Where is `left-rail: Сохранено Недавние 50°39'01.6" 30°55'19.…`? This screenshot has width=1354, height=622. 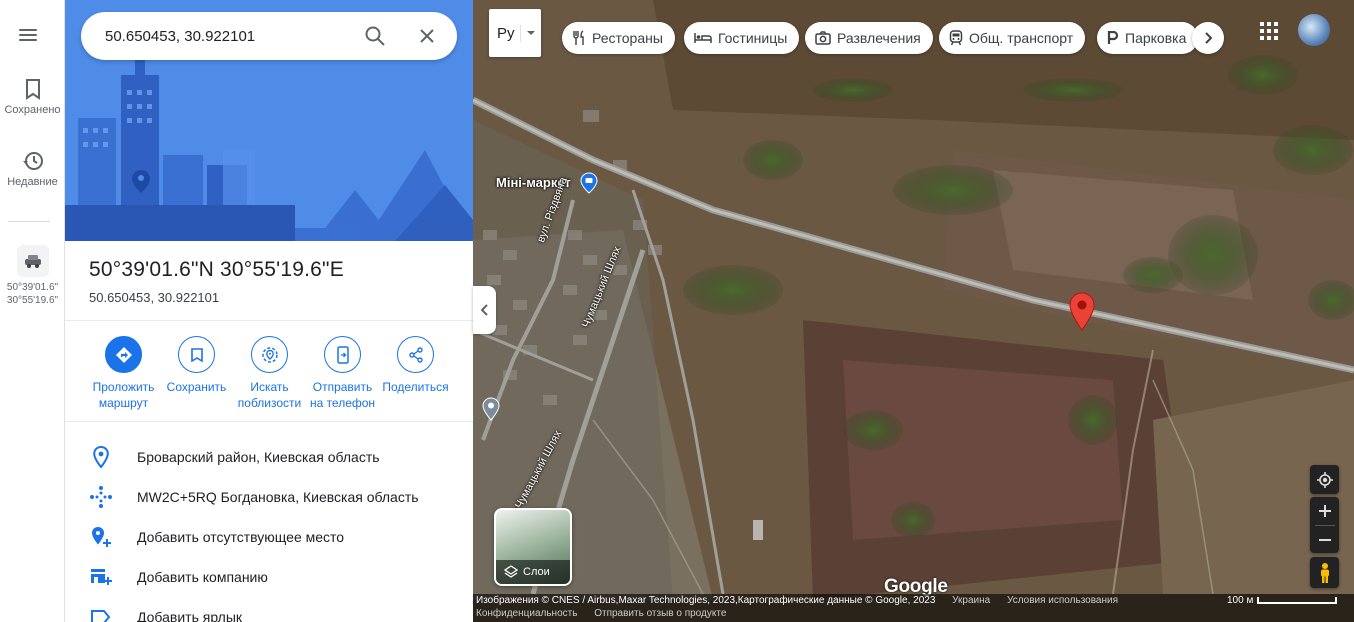
left-rail: Сохранено Недавние 50°39'01.6" 30°55'19.… is located at coordinates (32, 311).